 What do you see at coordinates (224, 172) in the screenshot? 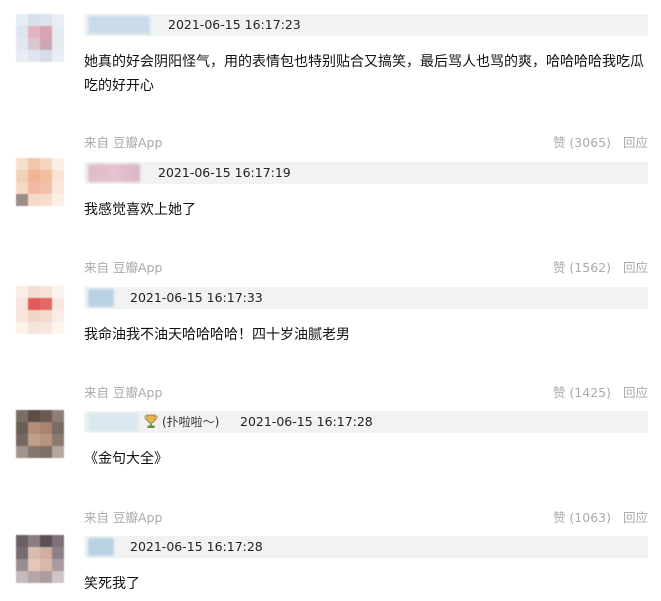
I see `comment-timestamp: 2021-06-15 16:17:19` at bounding box center [224, 172].